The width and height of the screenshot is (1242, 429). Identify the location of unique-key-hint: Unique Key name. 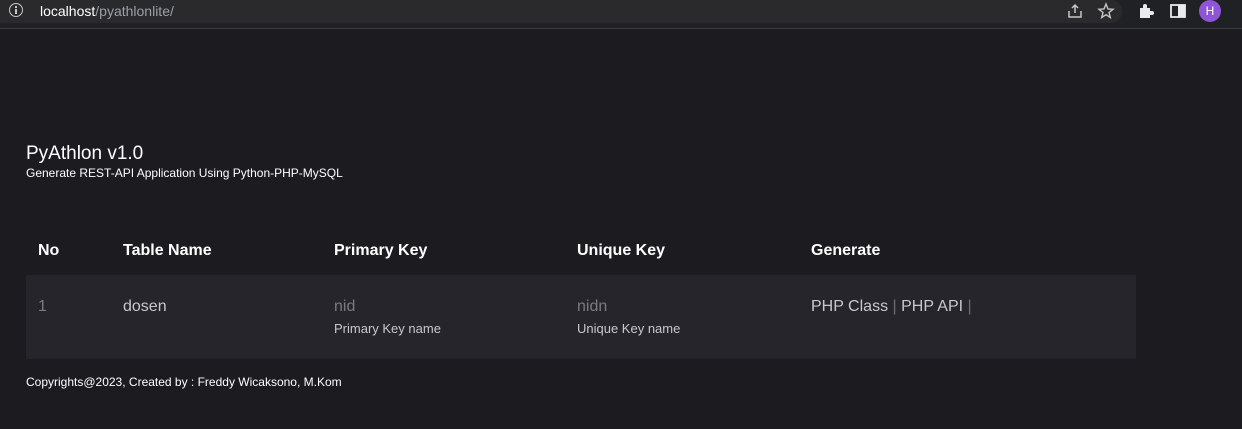
(629, 328).